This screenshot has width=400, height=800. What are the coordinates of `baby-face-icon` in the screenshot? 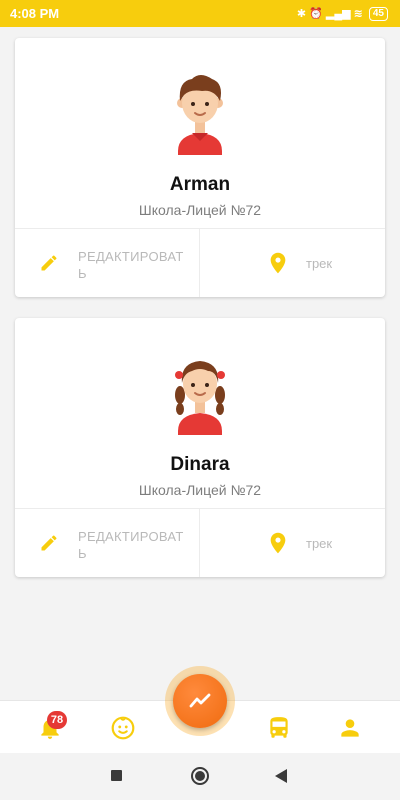 It's located at (123, 728).